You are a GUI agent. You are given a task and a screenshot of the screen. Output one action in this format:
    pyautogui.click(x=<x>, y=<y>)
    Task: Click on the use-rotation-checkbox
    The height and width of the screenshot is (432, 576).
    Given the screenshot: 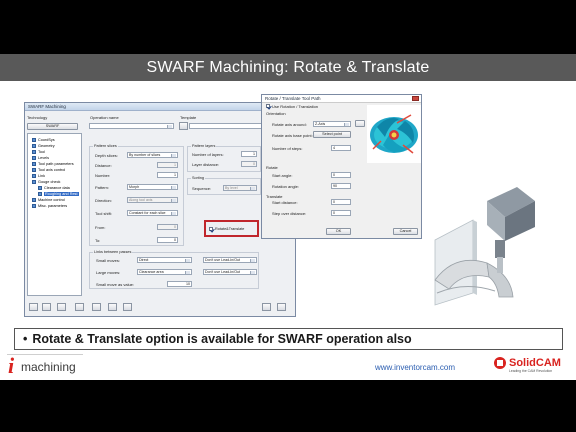 What is the action you would take?
    pyautogui.click(x=268, y=106)
    